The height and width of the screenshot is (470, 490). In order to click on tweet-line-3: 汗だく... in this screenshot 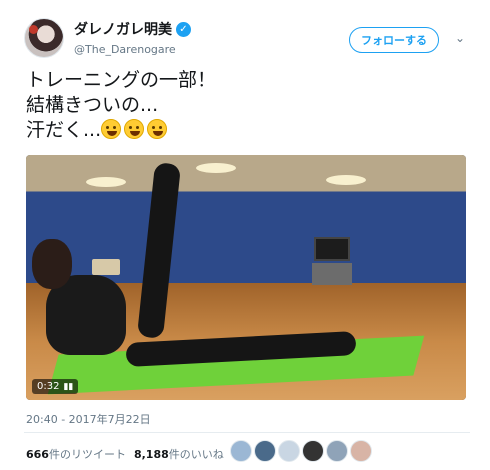, I will do `click(246, 130)`.